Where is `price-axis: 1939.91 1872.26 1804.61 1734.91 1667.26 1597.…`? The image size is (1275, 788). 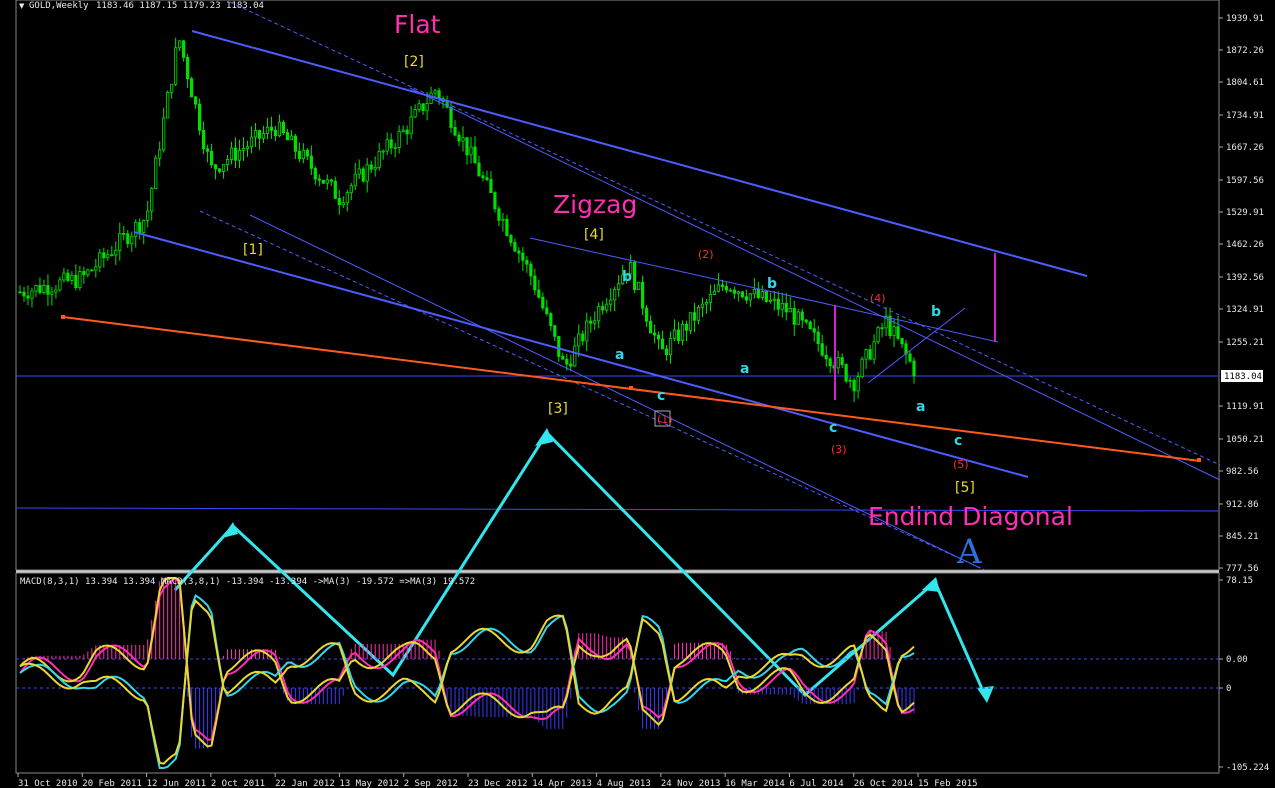 price-axis: 1939.91 1872.26 1804.61 1734.91 1667.26 1597.… is located at coordinates (1241, 294).